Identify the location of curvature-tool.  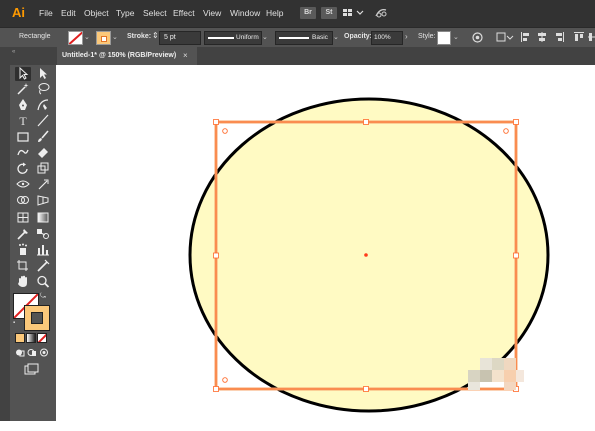
(43, 105).